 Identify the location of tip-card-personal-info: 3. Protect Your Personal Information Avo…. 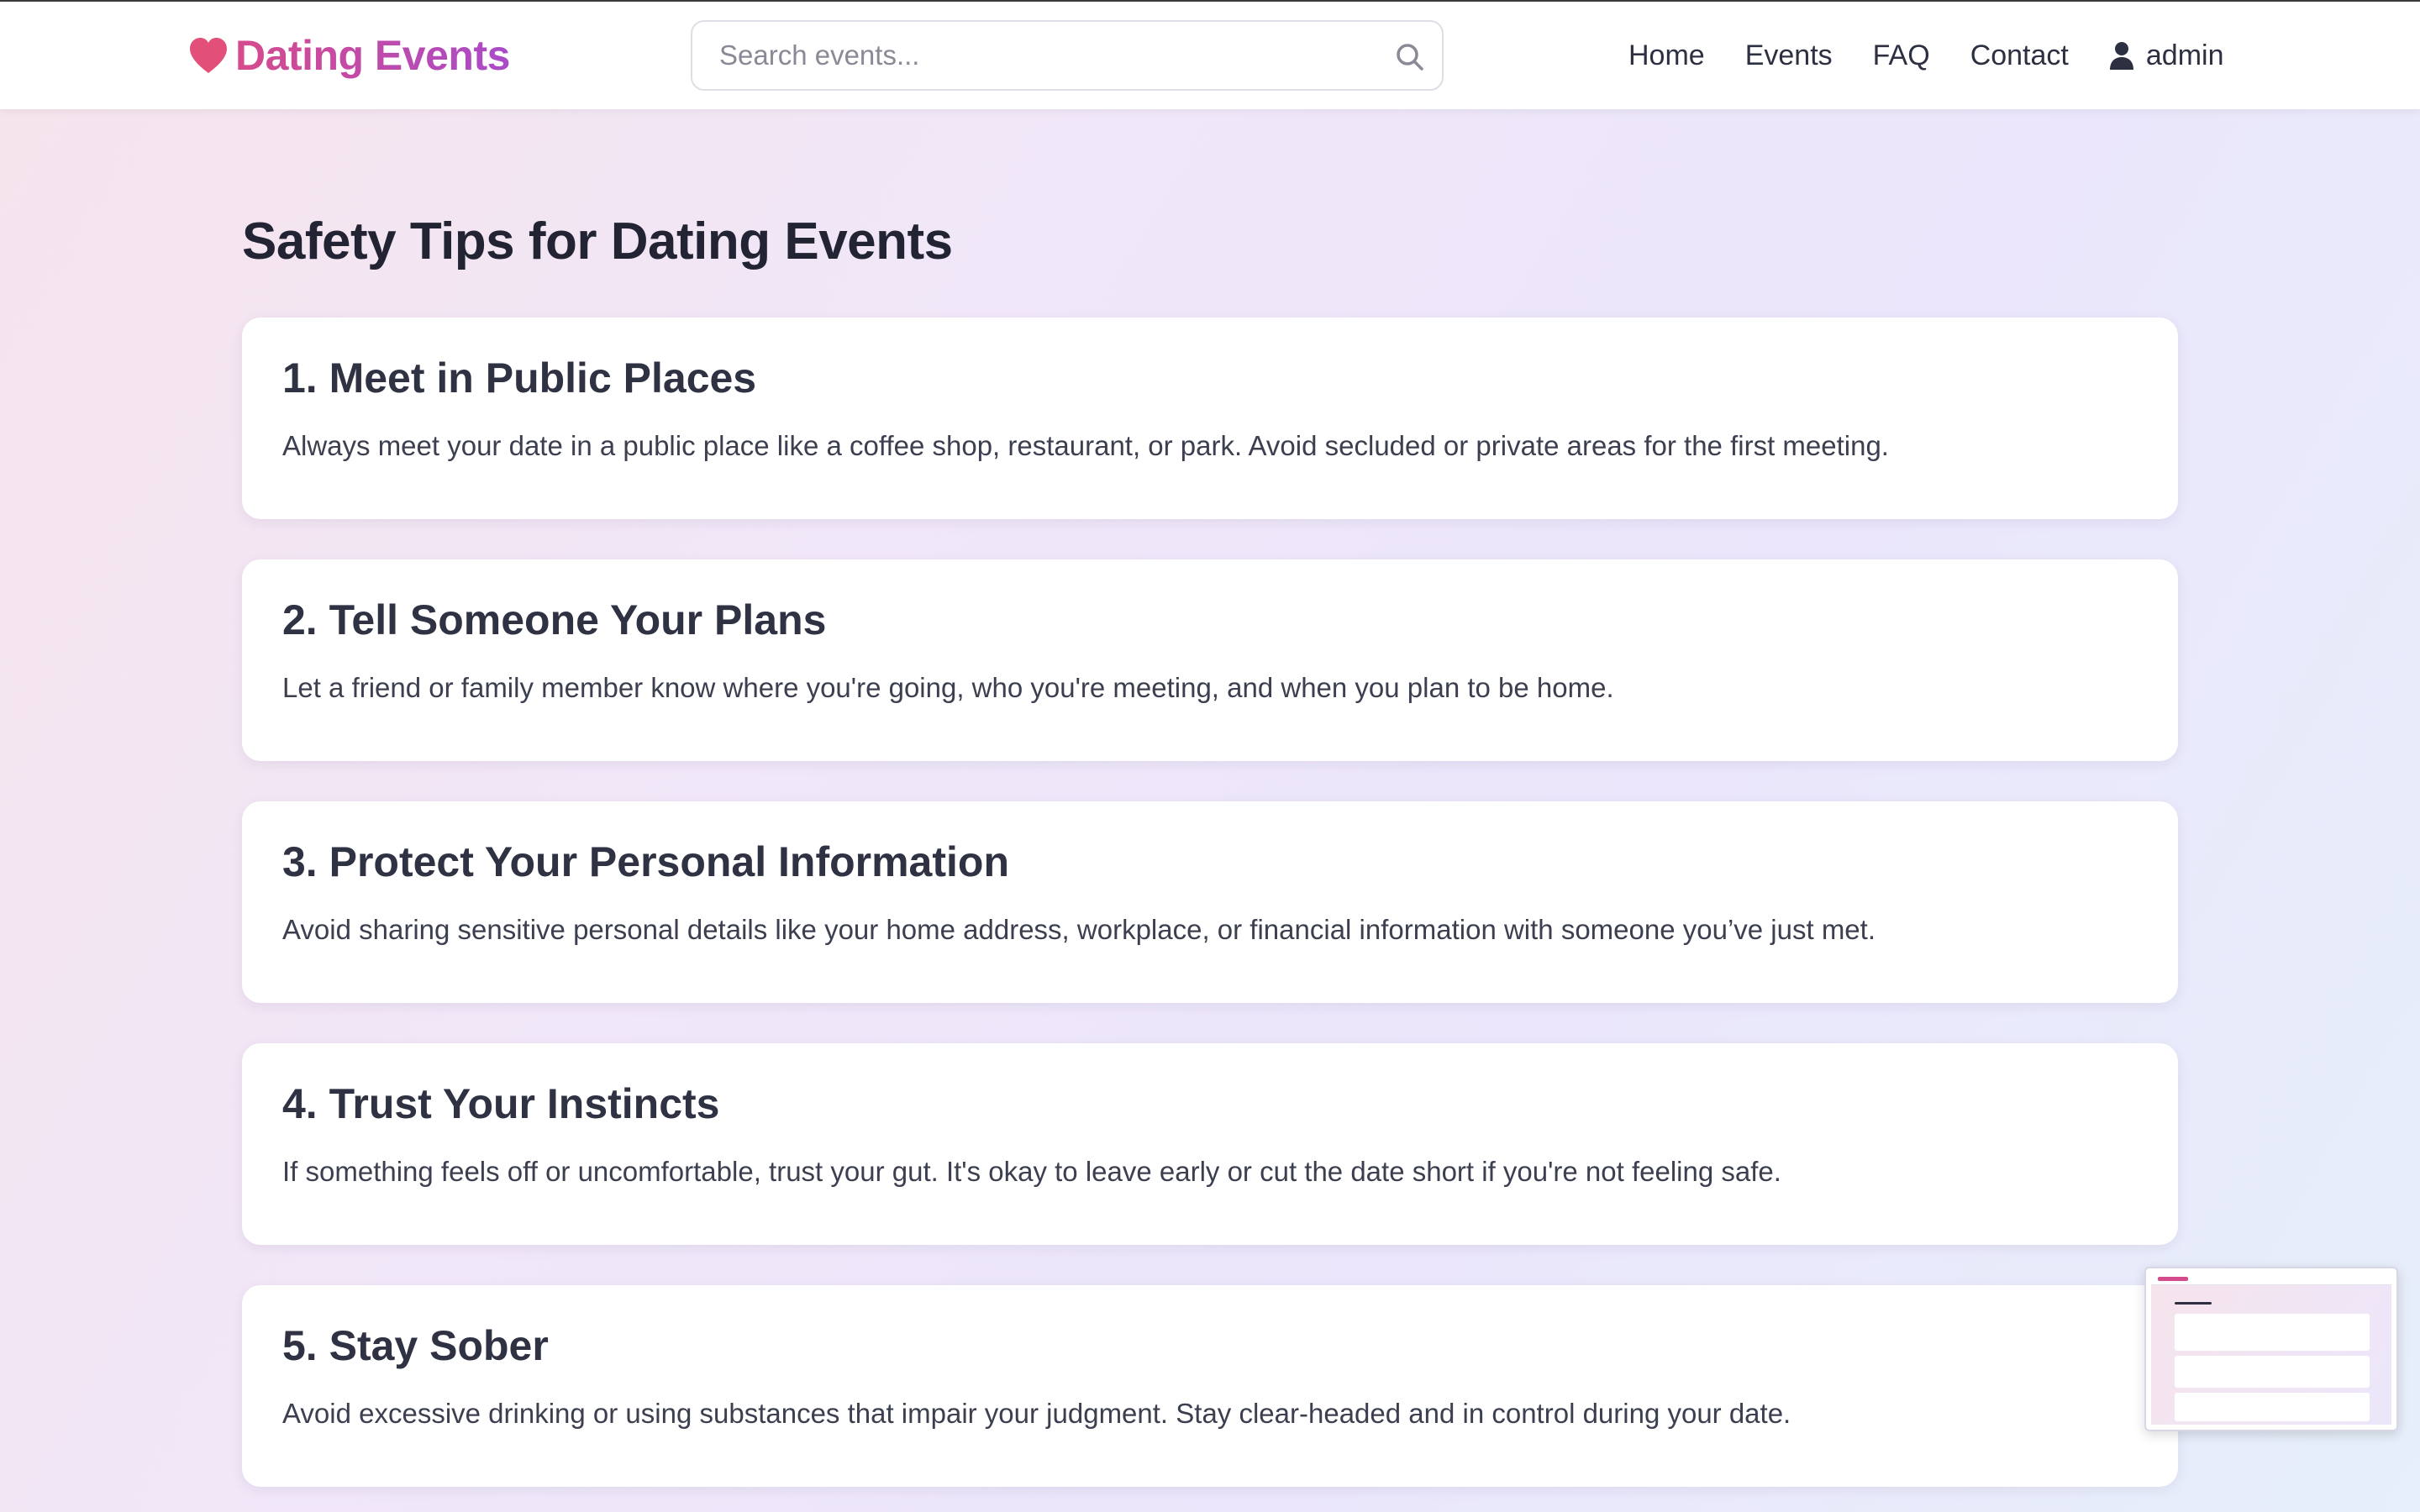
(1210, 902).